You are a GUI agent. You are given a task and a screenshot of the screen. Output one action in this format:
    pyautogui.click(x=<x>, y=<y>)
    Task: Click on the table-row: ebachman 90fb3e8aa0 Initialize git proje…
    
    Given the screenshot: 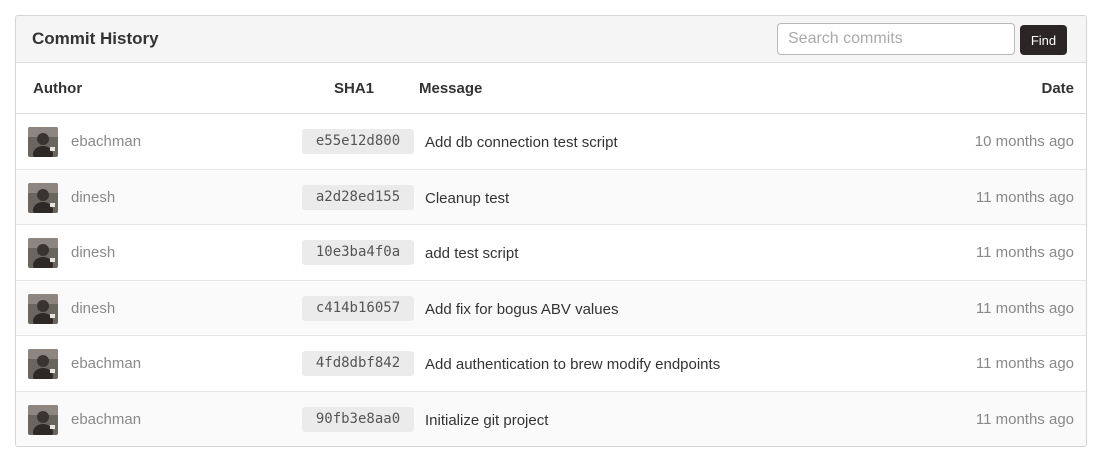 What is the action you would take?
    pyautogui.click(x=551, y=418)
    